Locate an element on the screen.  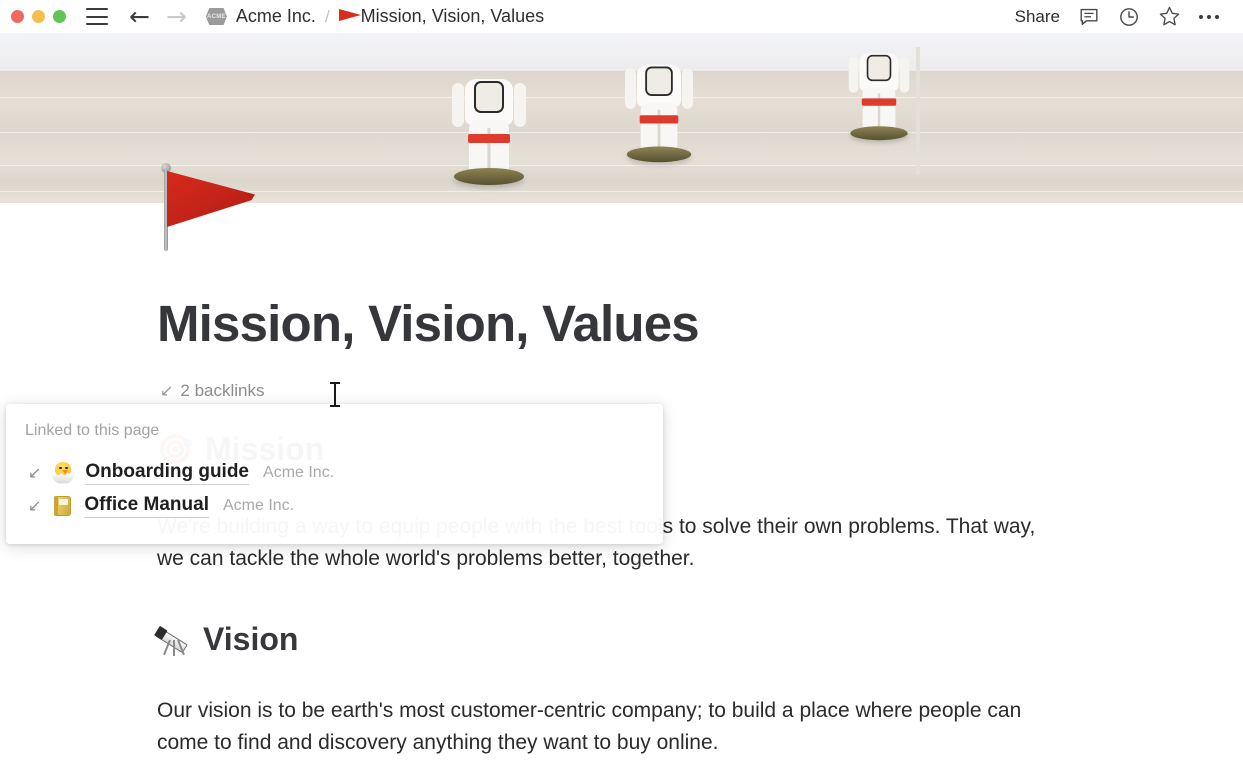
section-heading-vision: Vision is located at coordinates (226, 639).